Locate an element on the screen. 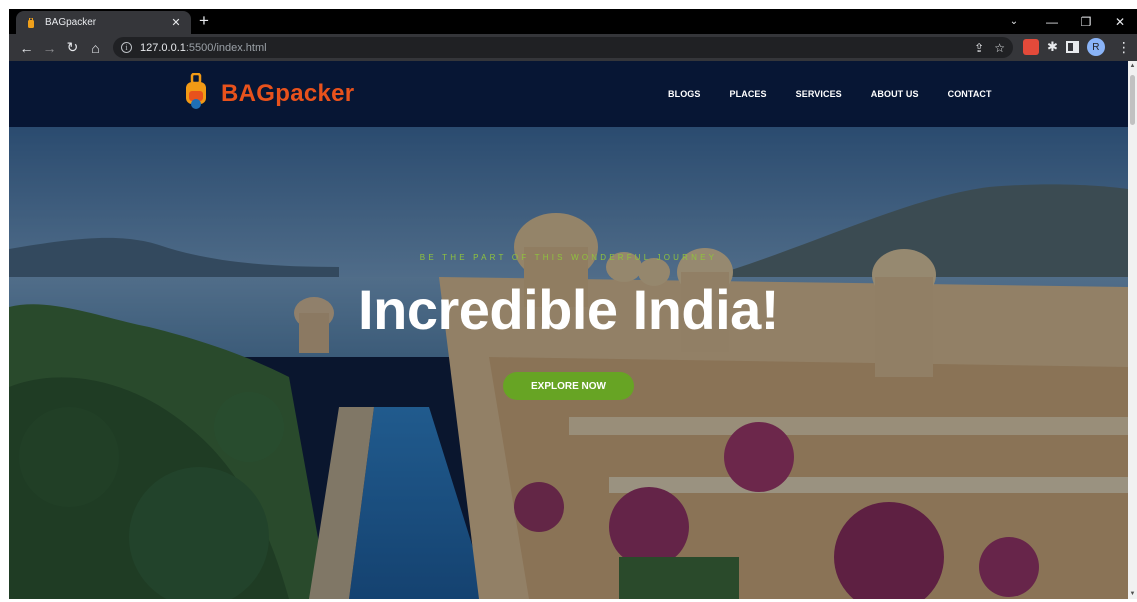 The width and height of the screenshot is (1137, 602). bookmark-star-icon: ☆ is located at coordinates (999, 48).